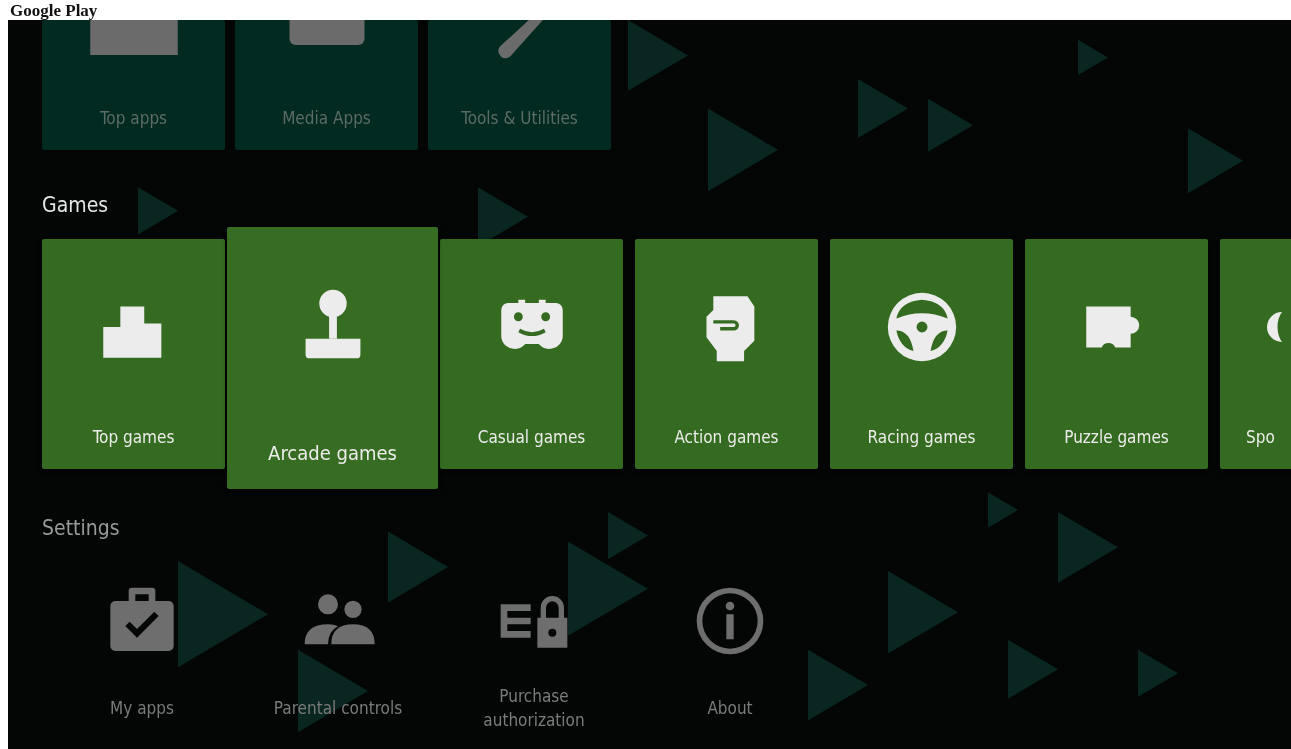  I want to click on category-tile: Top apps, so click(133, 85).